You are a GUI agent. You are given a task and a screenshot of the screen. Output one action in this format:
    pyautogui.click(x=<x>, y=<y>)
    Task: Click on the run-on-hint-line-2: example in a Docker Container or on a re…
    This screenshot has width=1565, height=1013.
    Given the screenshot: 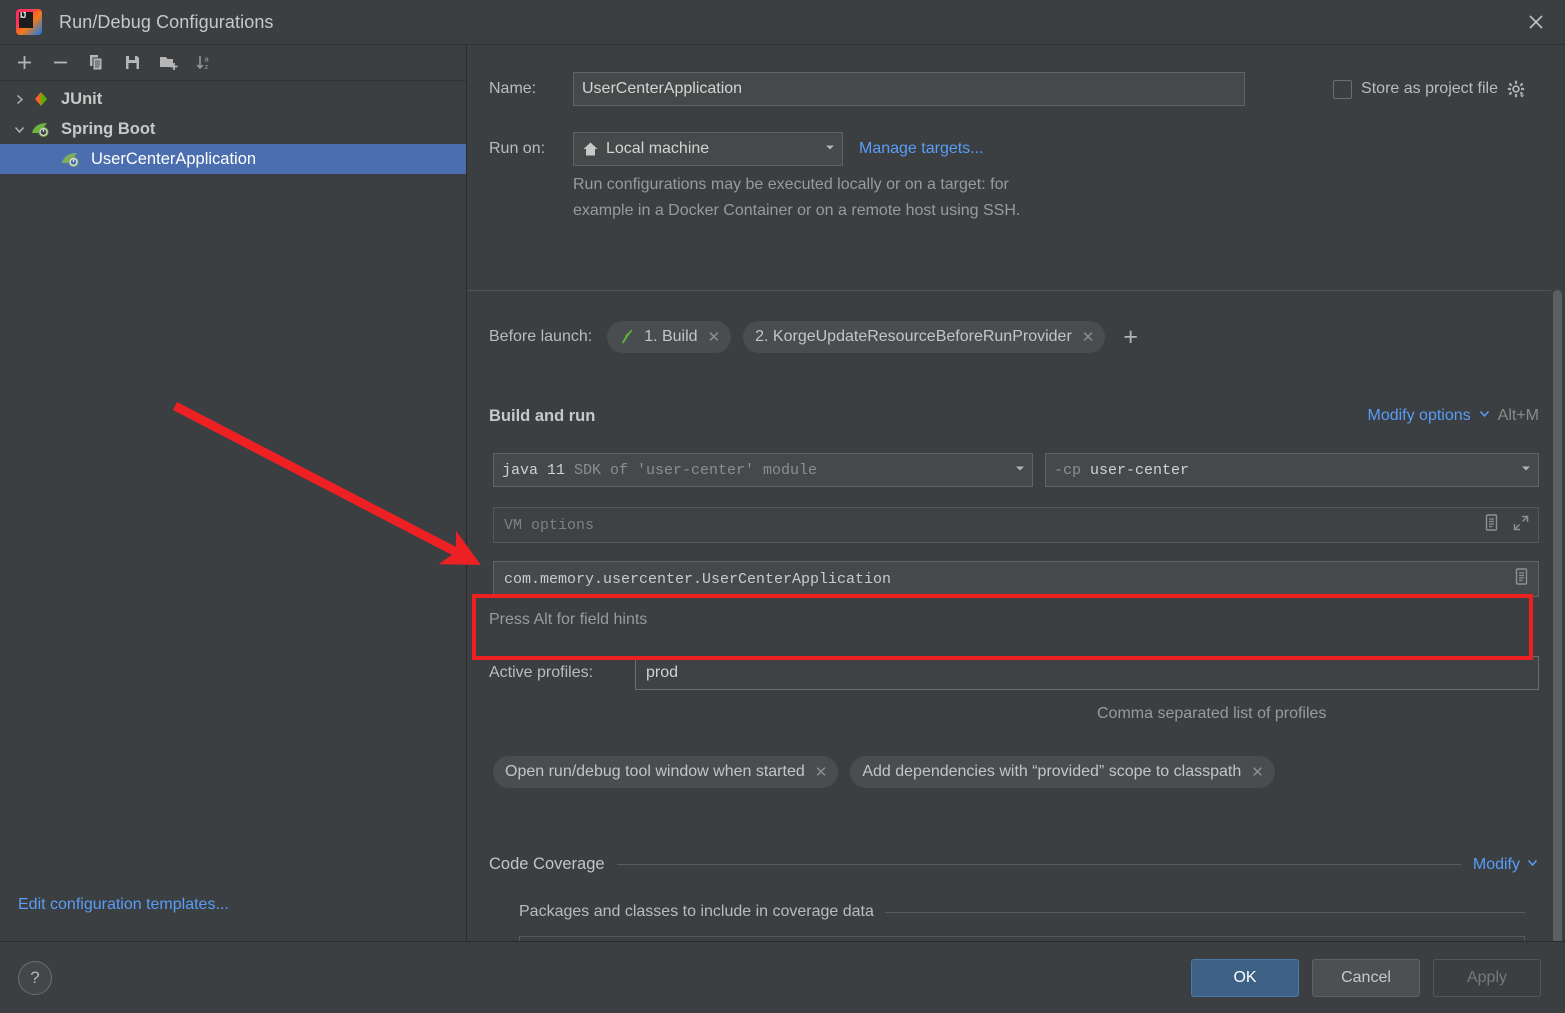 What is the action you would take?
    pyautogui.click(x=797, y=210)
    